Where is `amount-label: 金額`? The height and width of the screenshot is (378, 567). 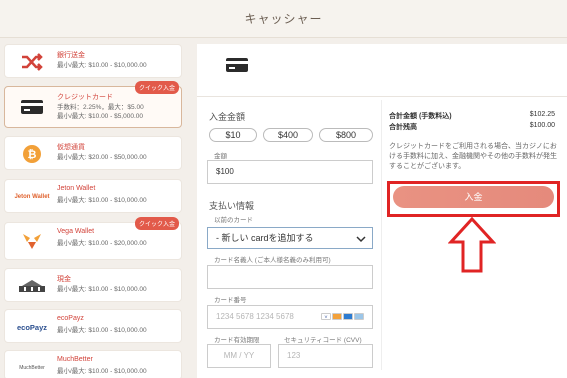
amount-label: 金額 is located at coordinates (220, 156).